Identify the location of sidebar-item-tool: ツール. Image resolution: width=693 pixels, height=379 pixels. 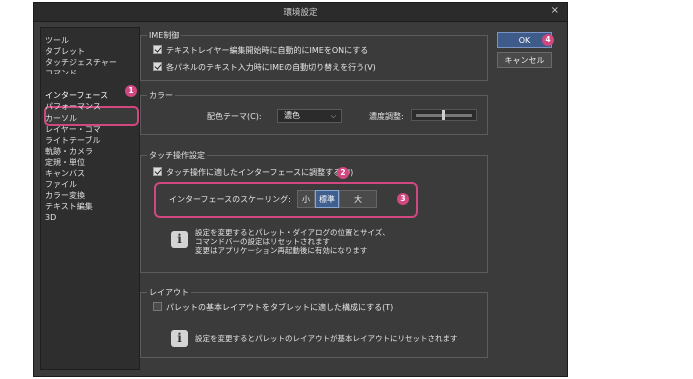
(57, 40).